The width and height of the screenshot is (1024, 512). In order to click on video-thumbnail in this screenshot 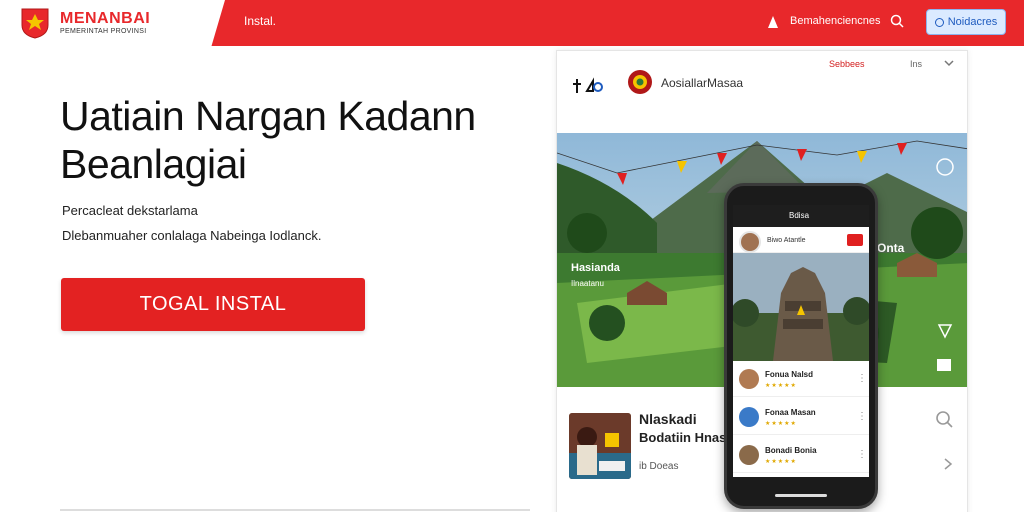, I will do `click(600, 446)`.